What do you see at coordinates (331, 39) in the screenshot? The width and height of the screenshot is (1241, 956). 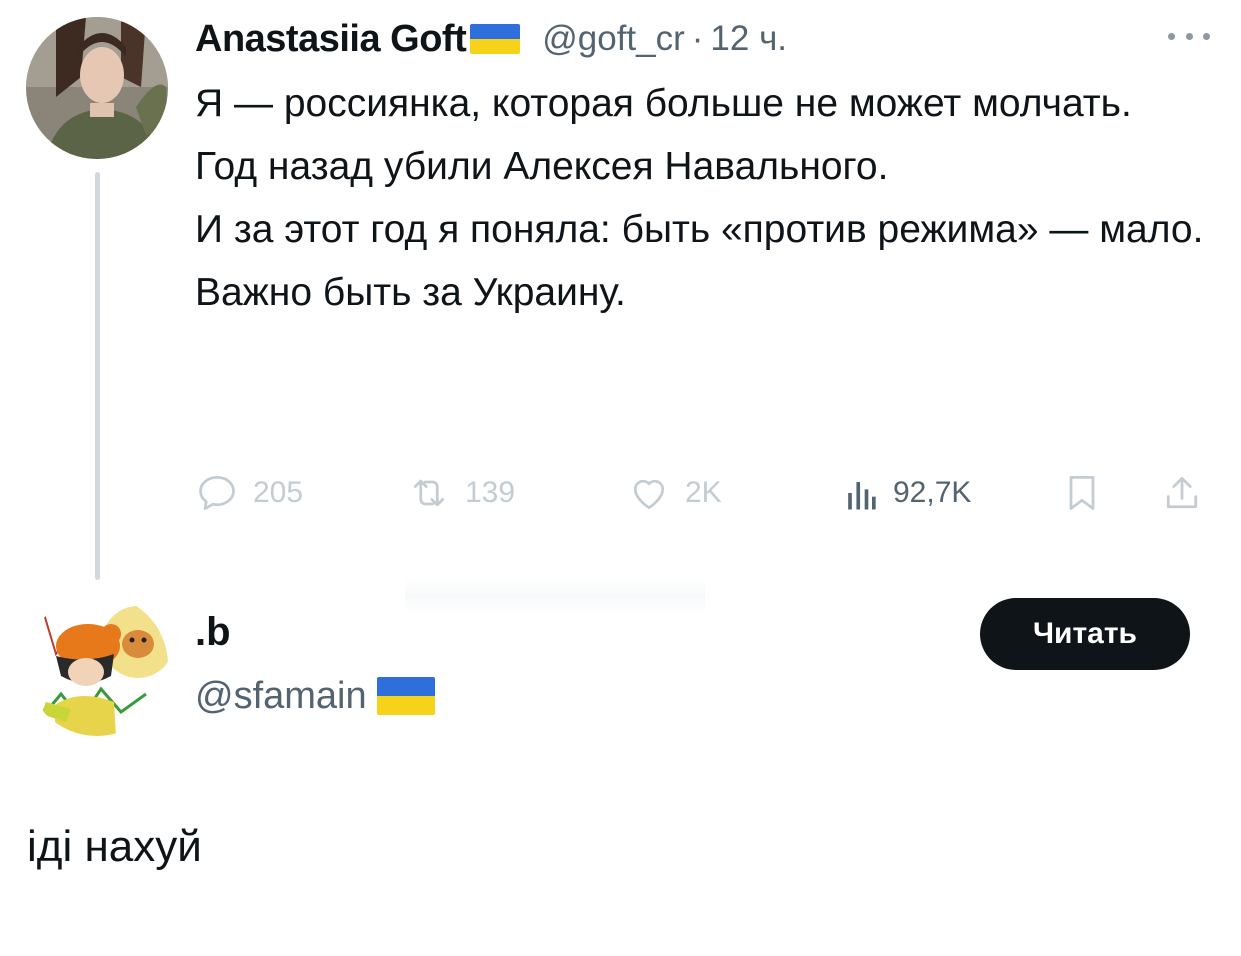 I see `author-name: Anastasiia Goft` at bounding box center [331, 39].